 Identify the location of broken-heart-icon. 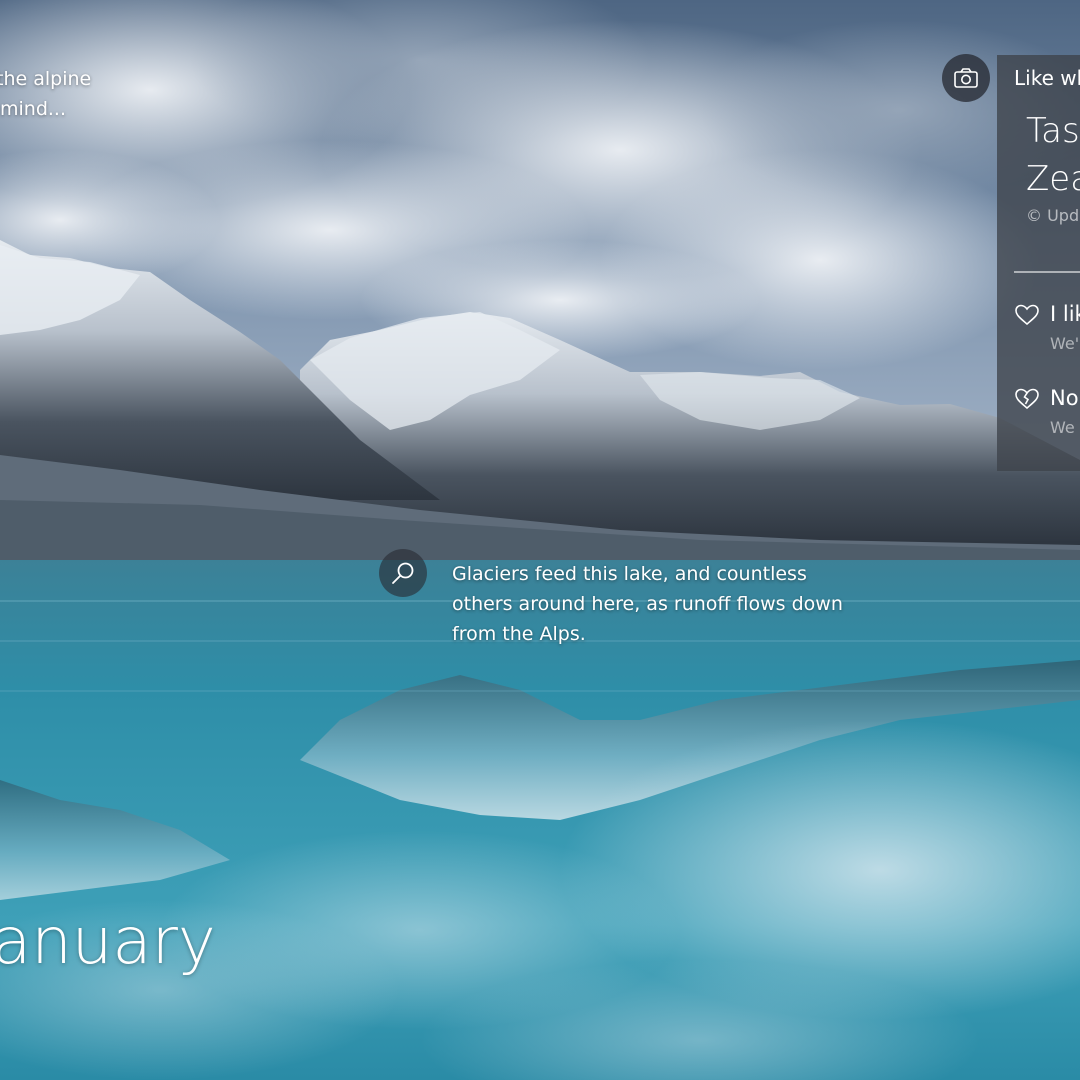
(1027, 399).